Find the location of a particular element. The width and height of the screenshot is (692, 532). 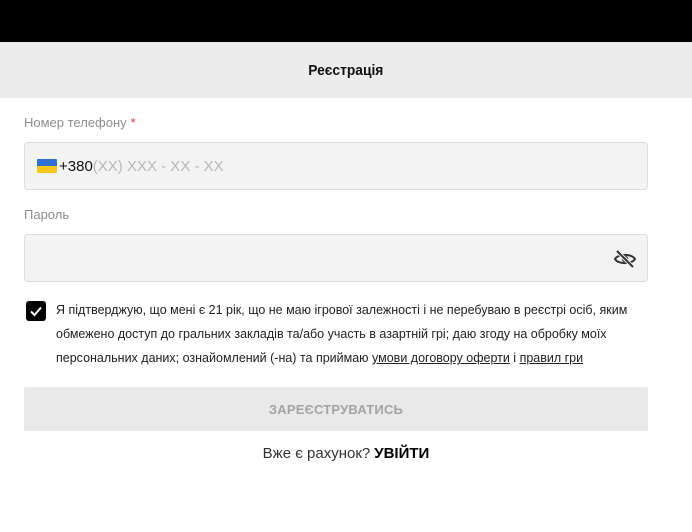

checkmark-icon is located at coordinates (36, 311).